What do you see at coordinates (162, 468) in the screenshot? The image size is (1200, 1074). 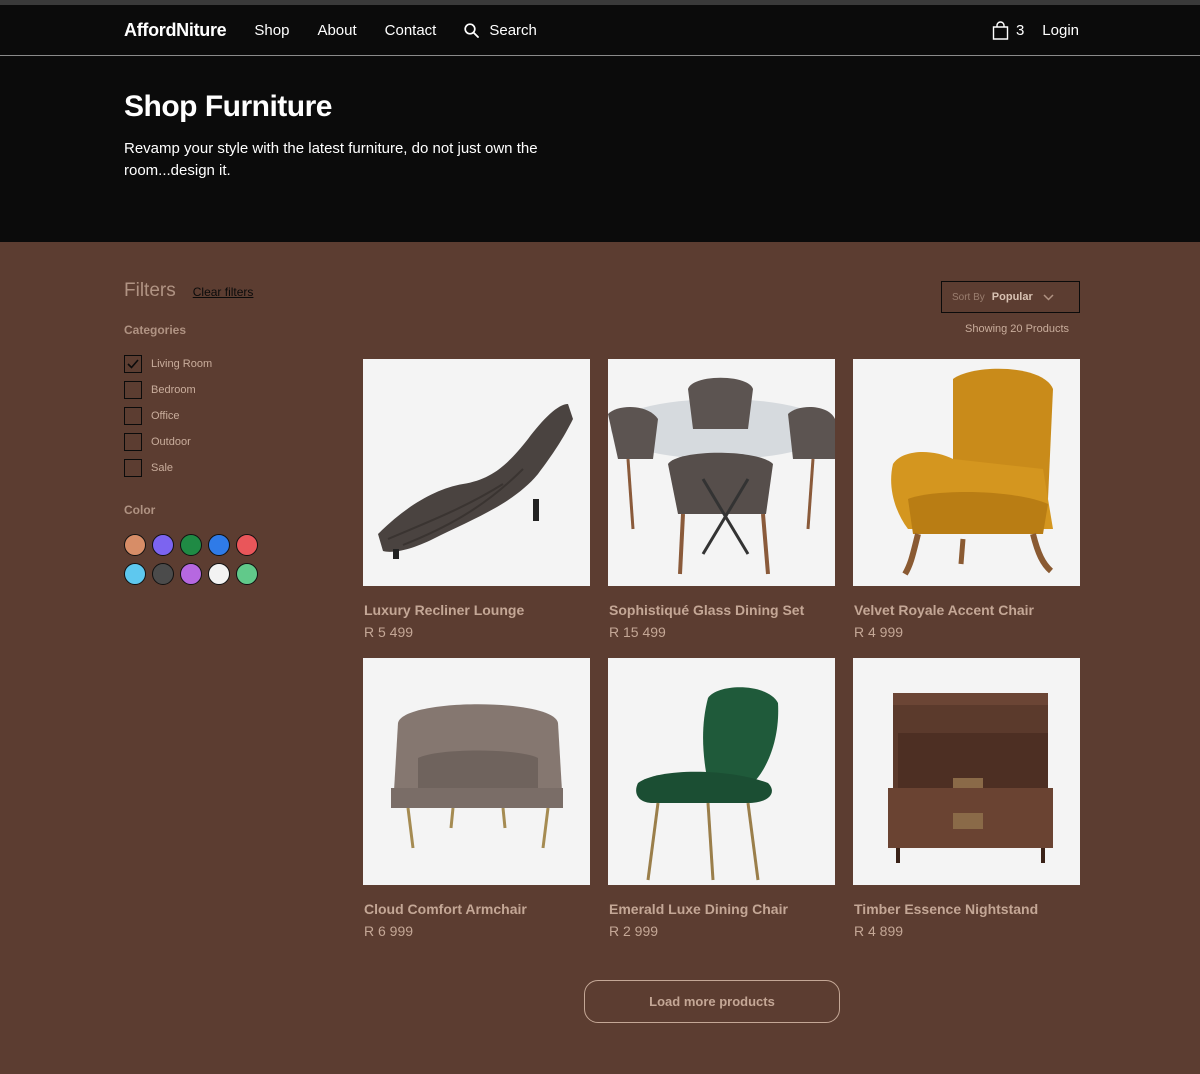 I see `category-label: Sale` at bounding box center [162, 468].